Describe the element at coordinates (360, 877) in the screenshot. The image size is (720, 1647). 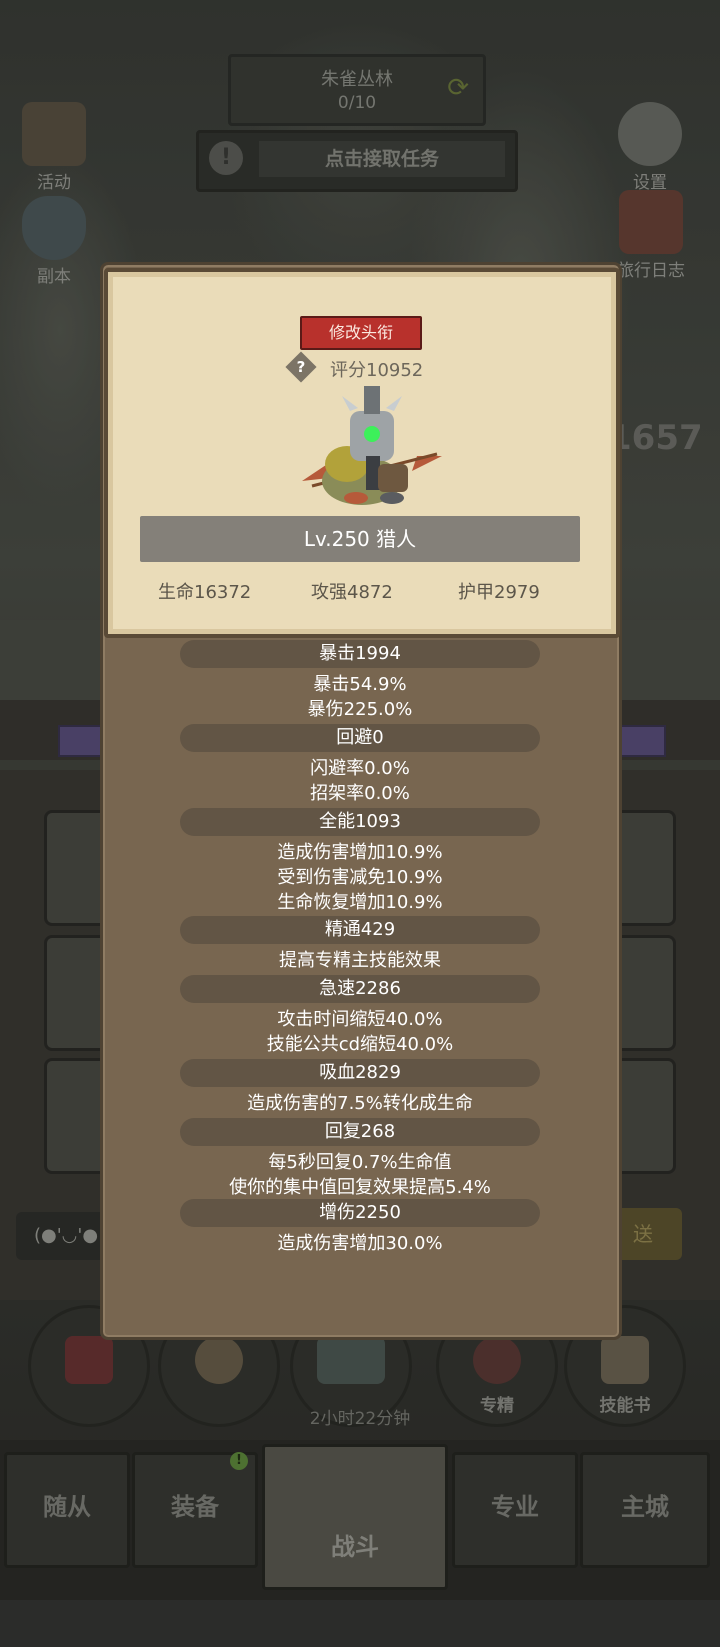
I see `attr-versatility-detail: 受到伤害减免10.9%` at that location.